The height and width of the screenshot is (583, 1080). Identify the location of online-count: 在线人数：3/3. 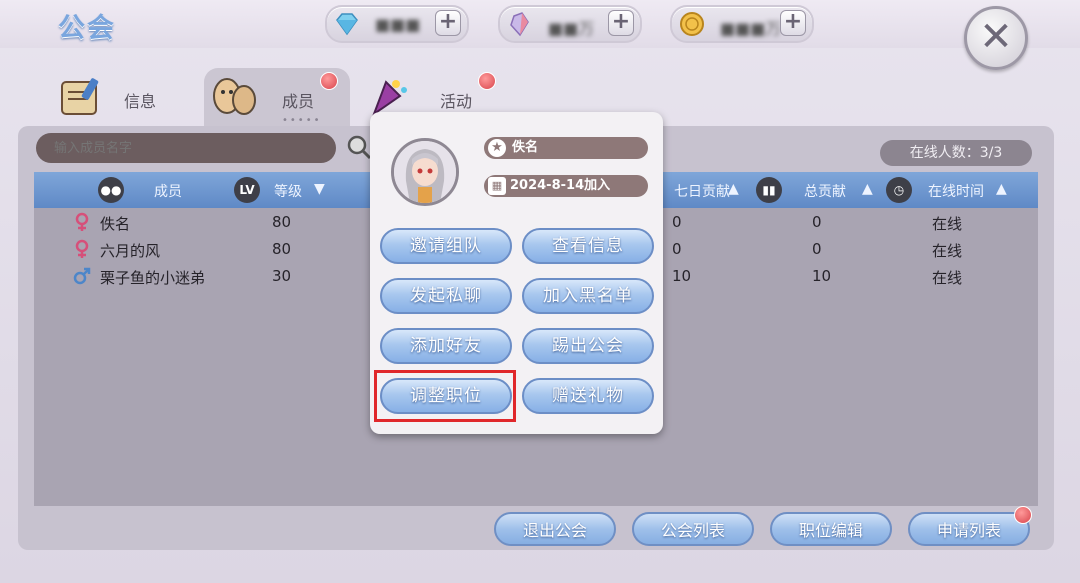
(956, 153).